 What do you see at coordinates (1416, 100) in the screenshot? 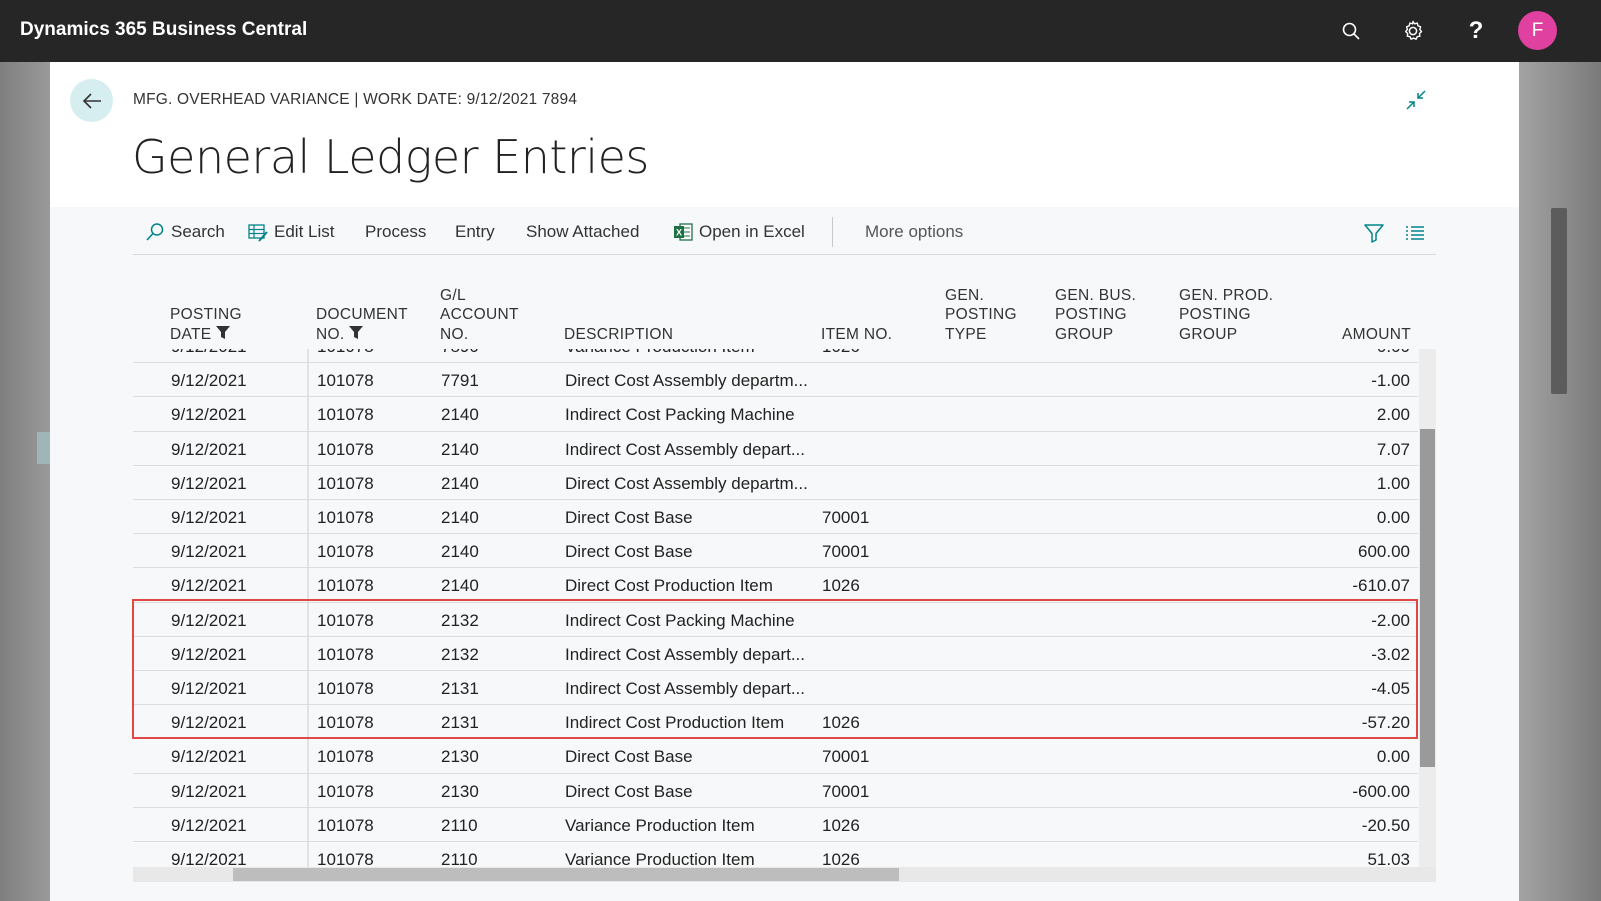
I see `collapse-icon` at bounding box center [1416, 100].